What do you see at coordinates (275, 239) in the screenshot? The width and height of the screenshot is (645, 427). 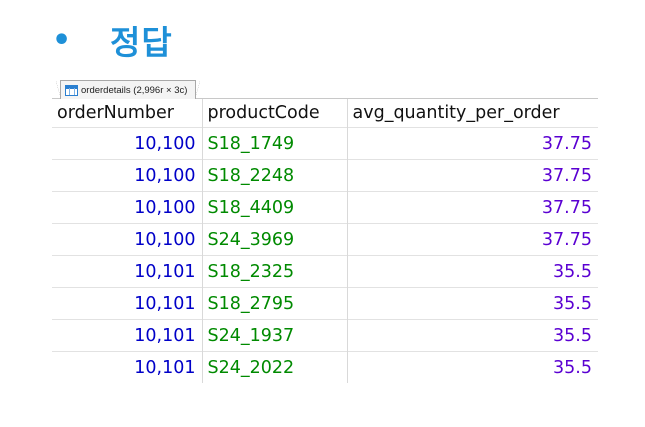 I see `cell-product-code: S24_3969` at bounding box center [275, 239].